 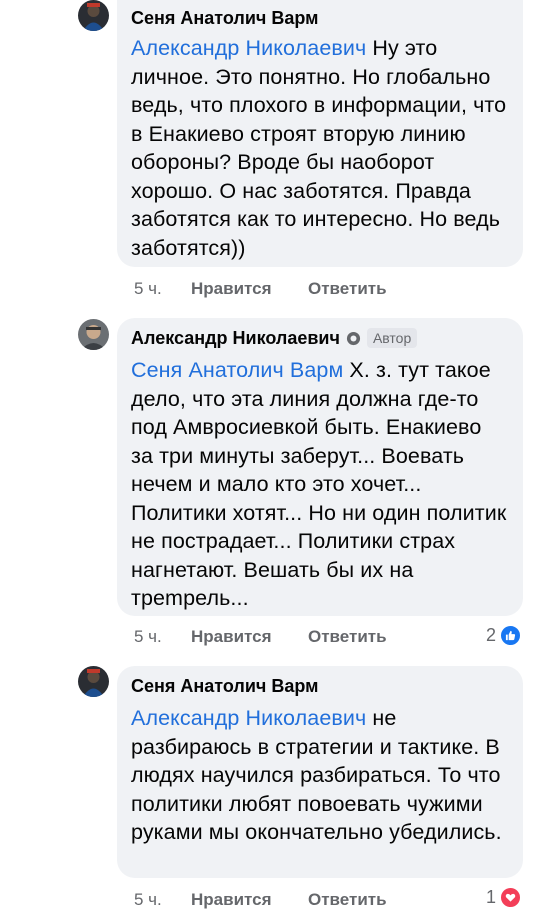 What do you see at coordinates (491, 635) in the screenshot?
I see `reaction-count: 2` at bounding box center [491, 635].